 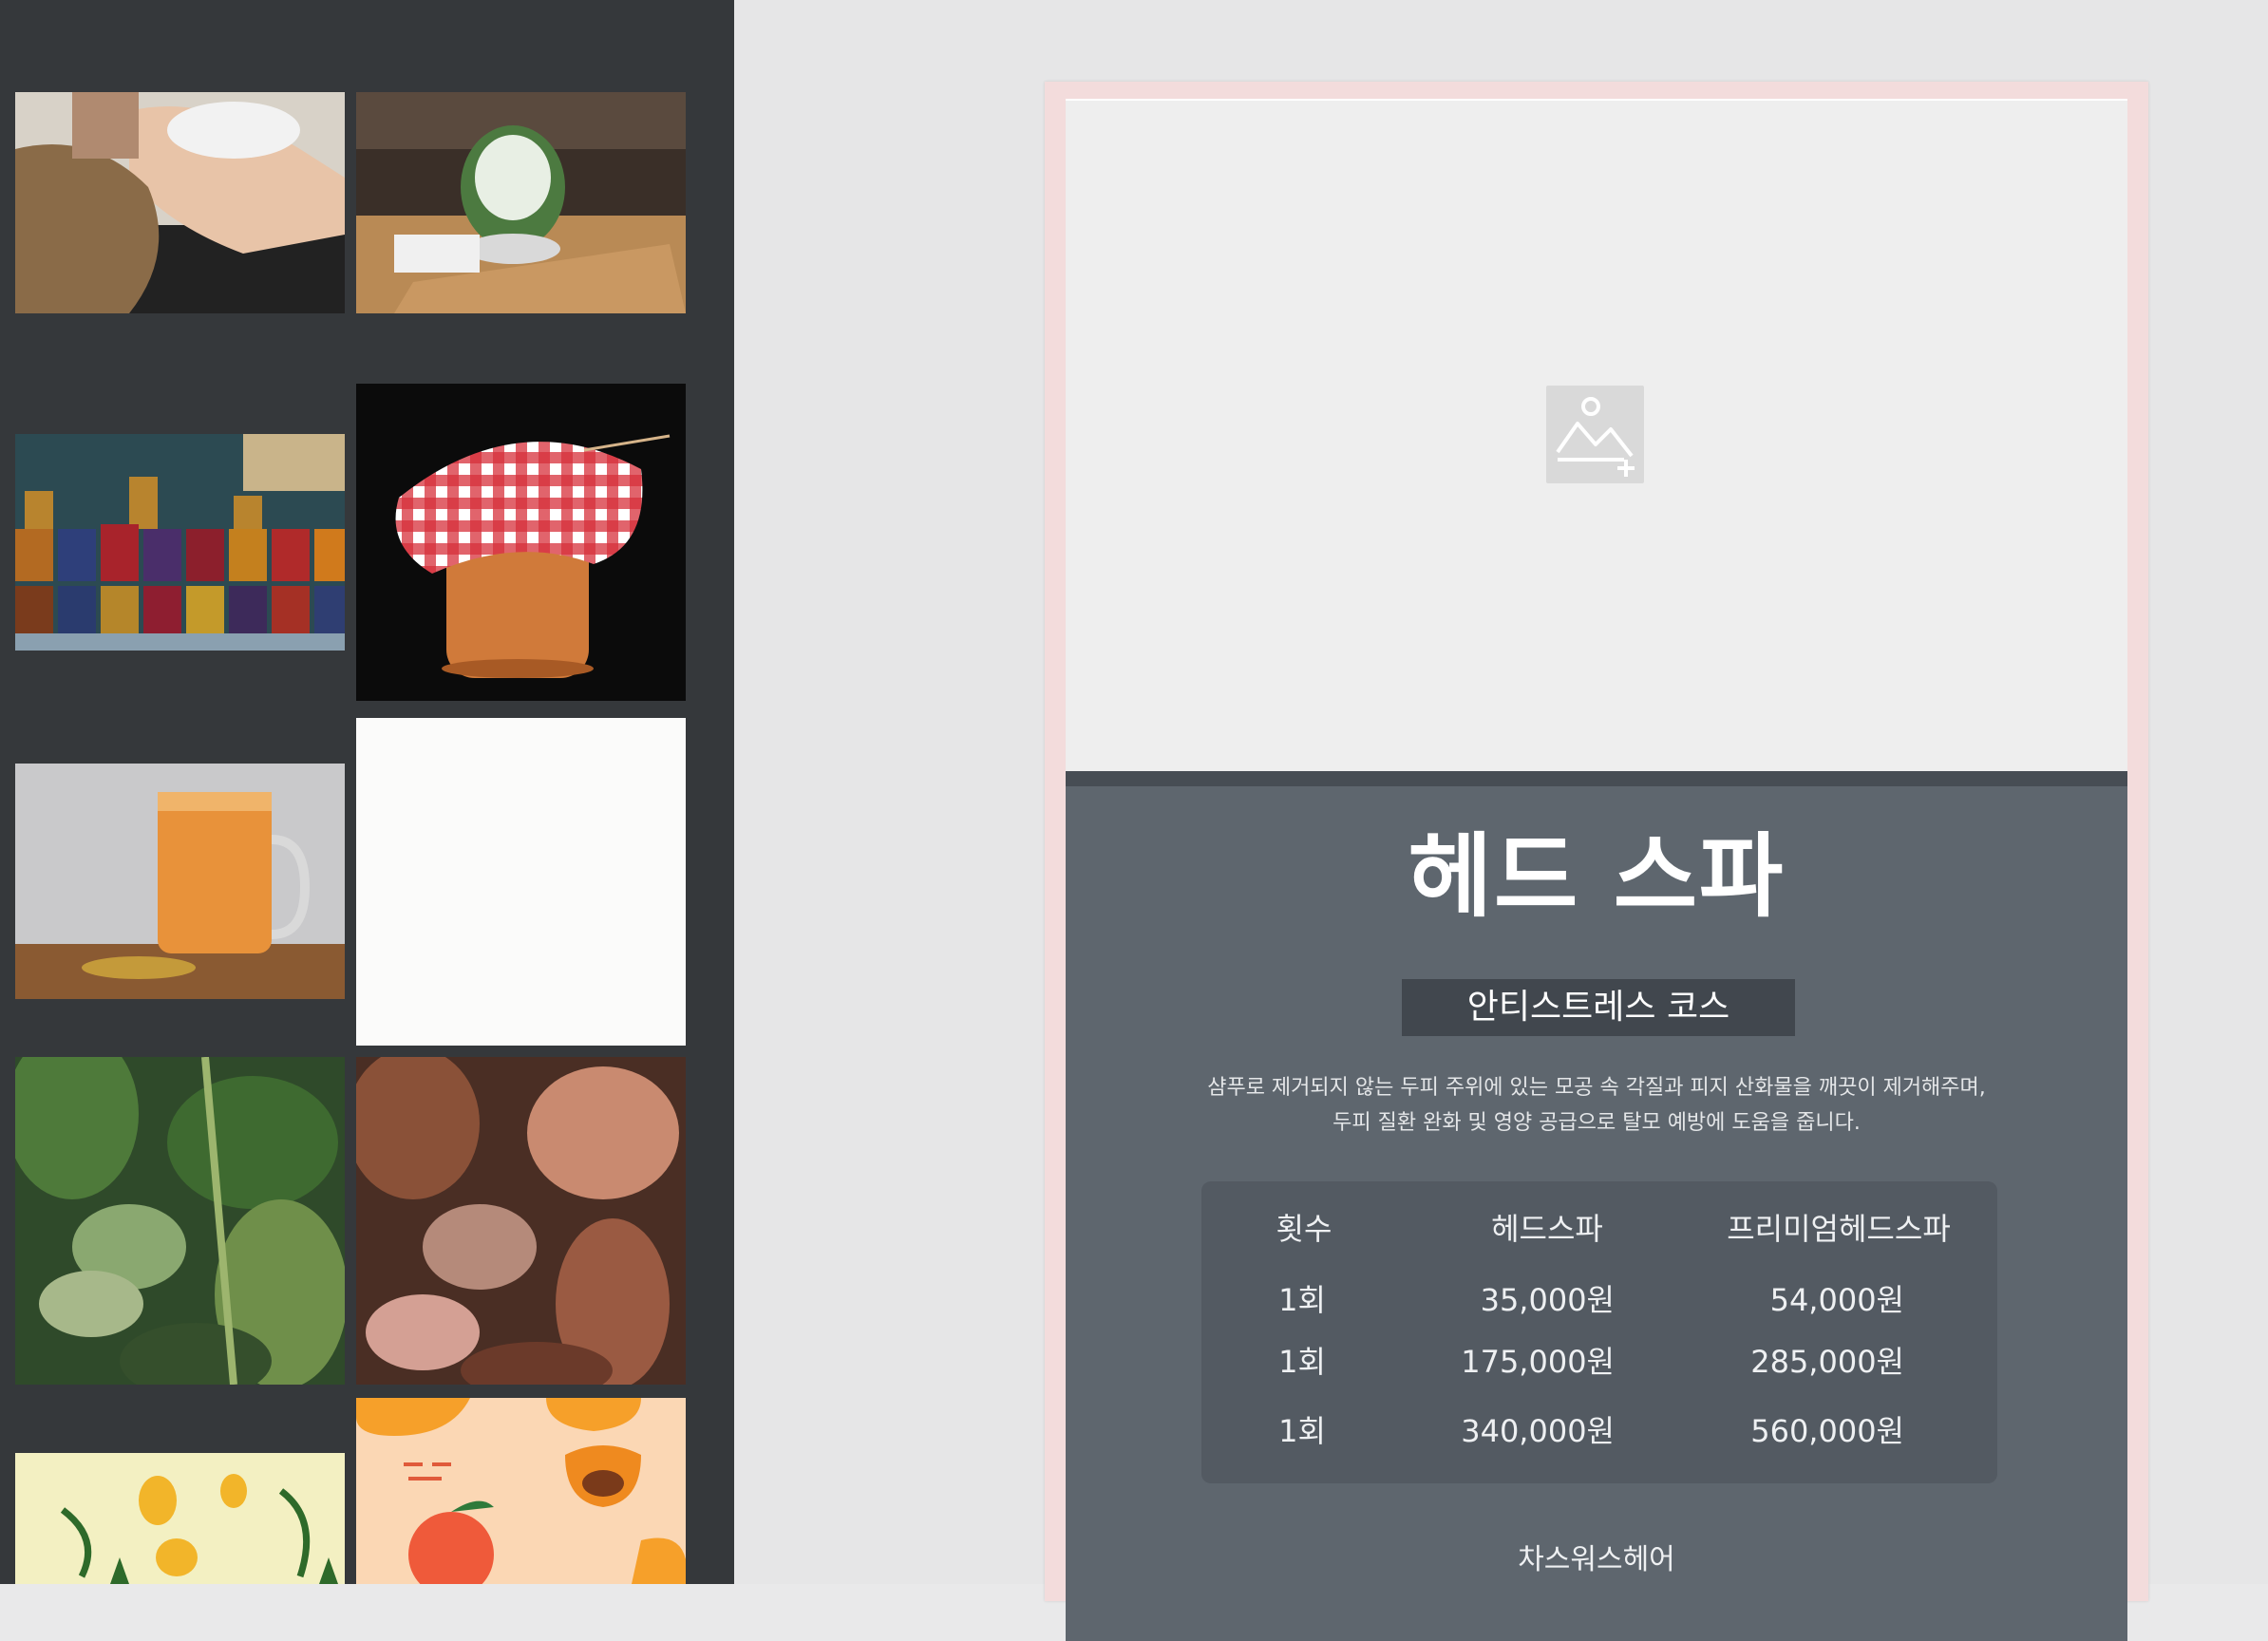 I want to click on add-image-icon, so click(x=1595, y=434).